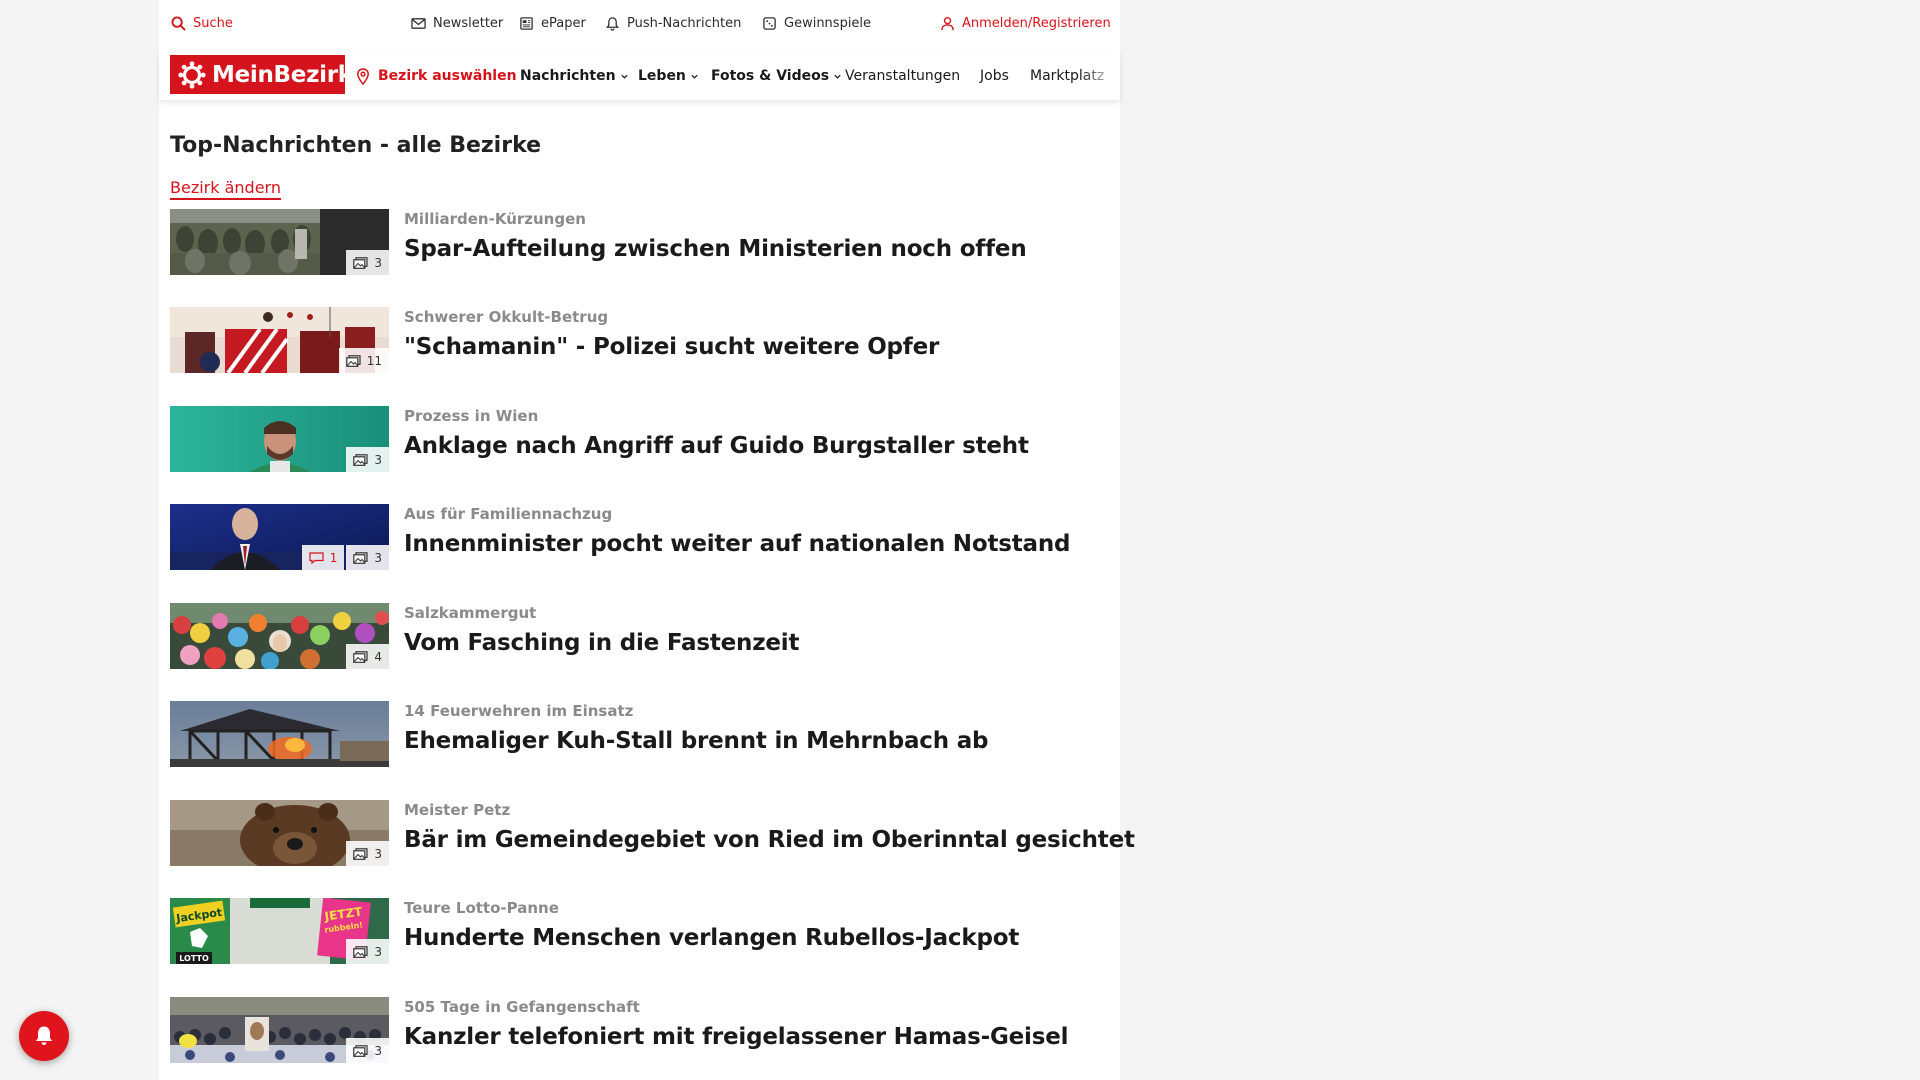  I want to click on svg-text: LOTTO, so click(194, 958).